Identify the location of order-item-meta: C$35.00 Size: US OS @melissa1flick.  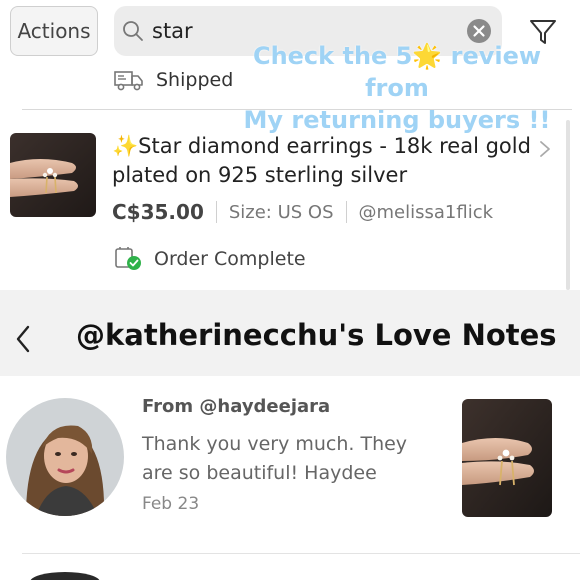
(302, 212).